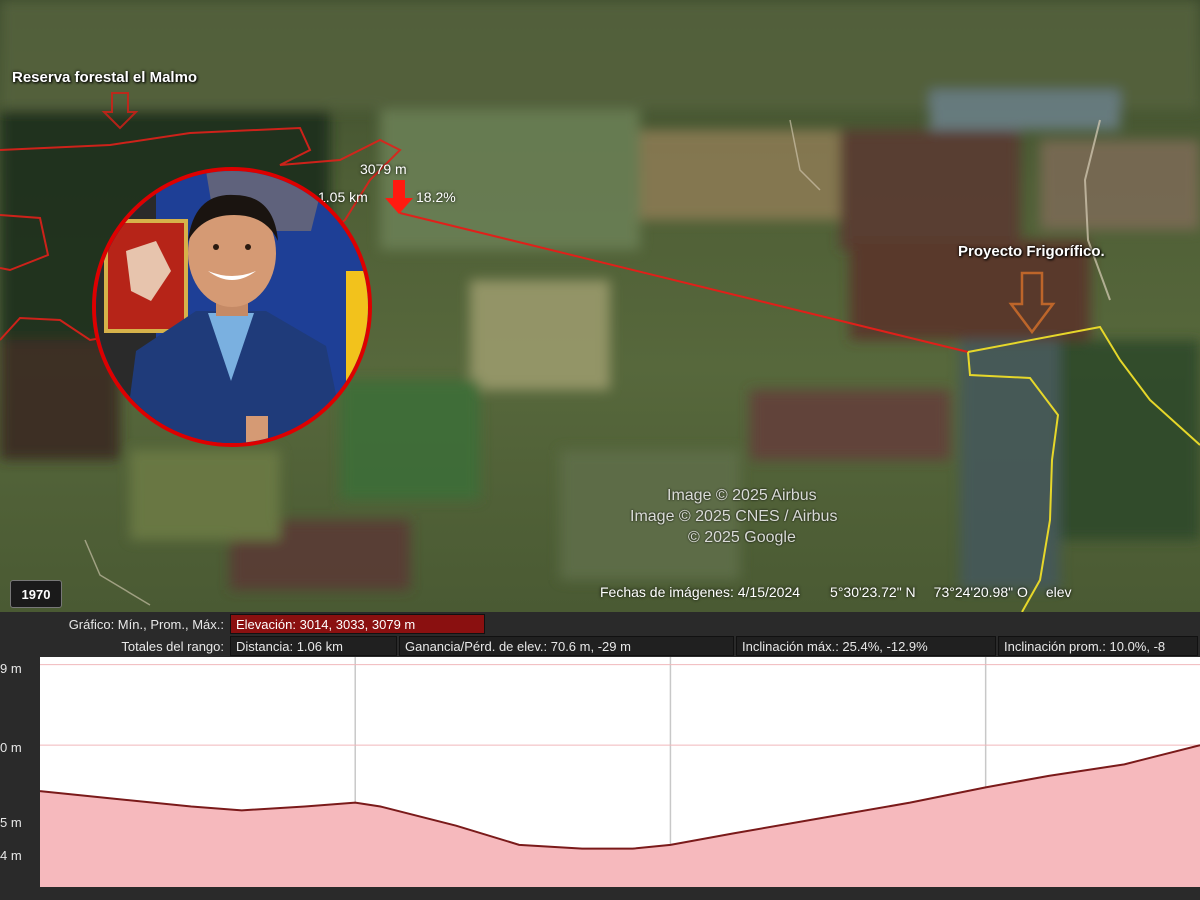 The height and width of the screenshot is (900, 1200). What do you see at coordinates (873, 592) in the screenshot?
I see `latitude-readout: 5°30'23.72" N` at bounding box center [873, 592].